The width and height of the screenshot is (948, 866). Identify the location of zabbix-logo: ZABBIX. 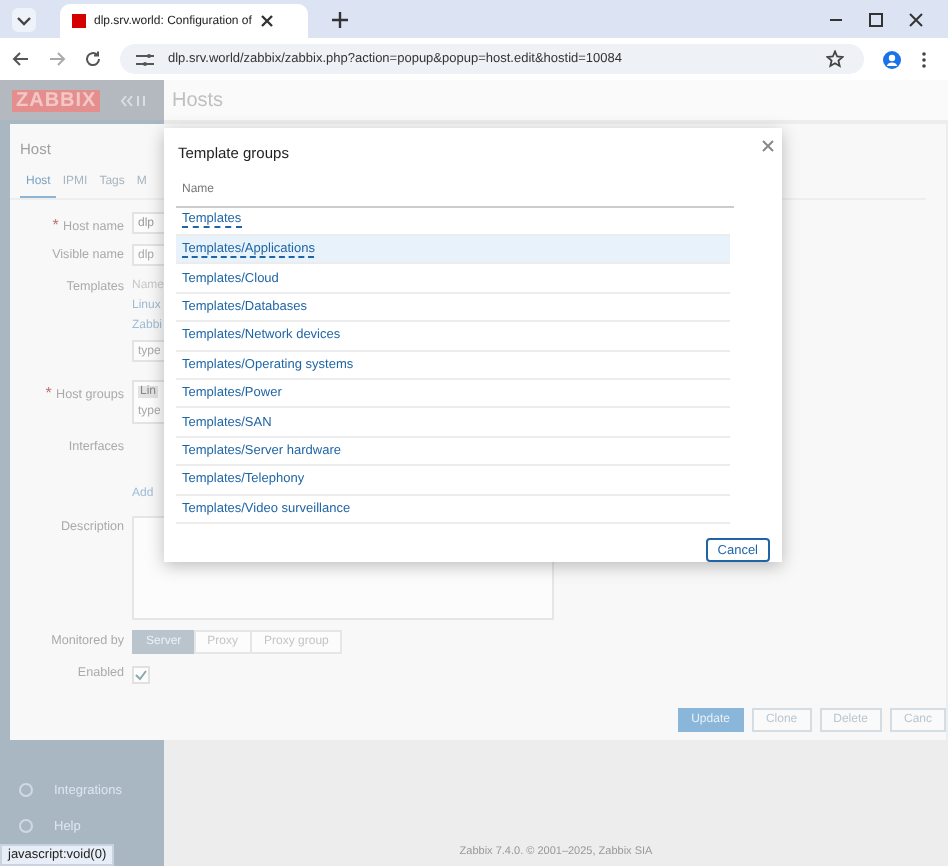
(56, 100).